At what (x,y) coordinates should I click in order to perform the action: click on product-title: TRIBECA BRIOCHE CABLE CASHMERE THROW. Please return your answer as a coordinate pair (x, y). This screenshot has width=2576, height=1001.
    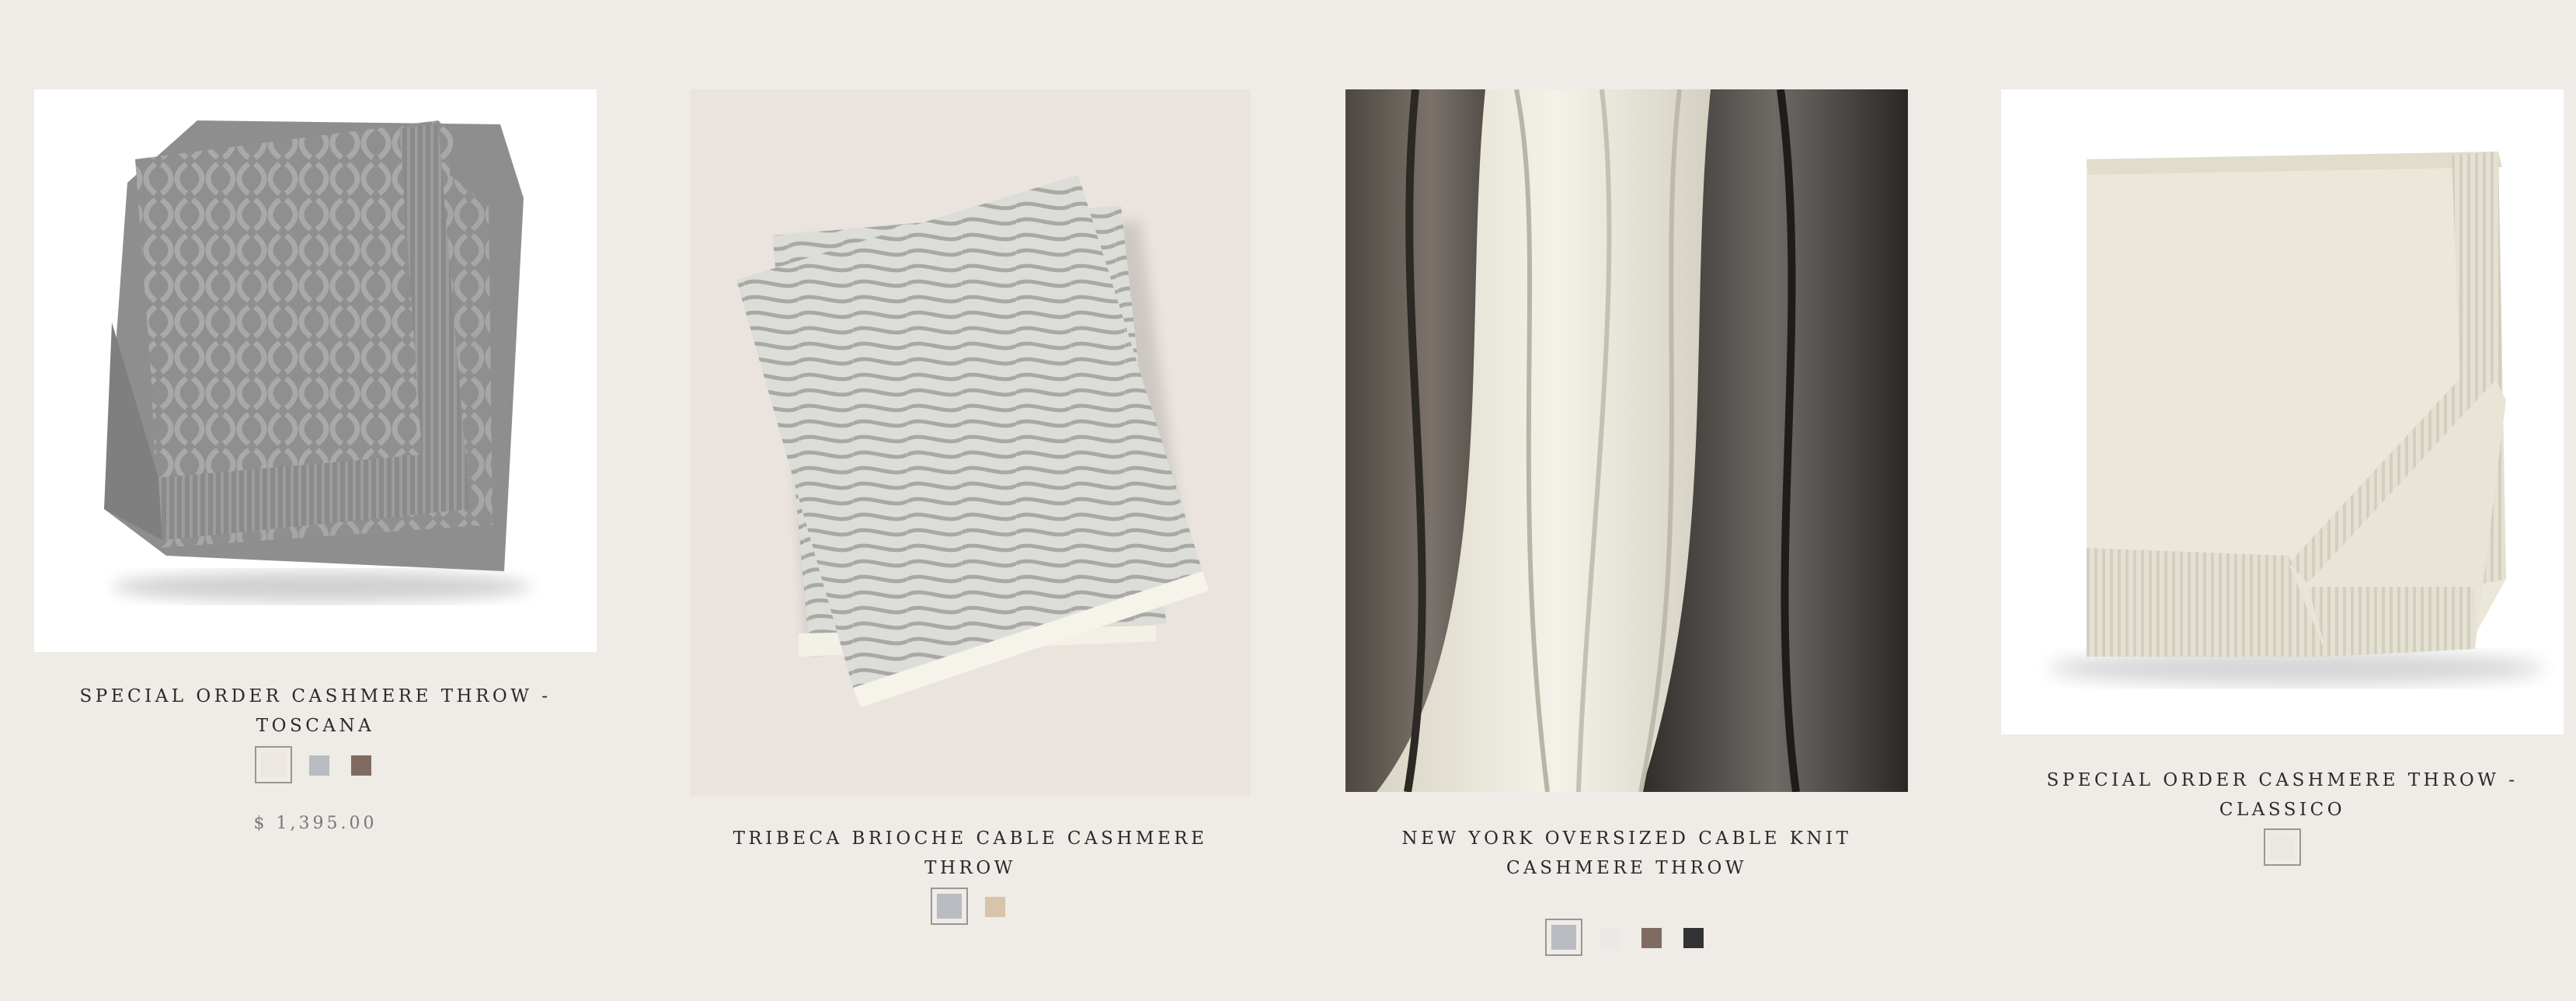
    Looking at the image, I should click on (970, 853).